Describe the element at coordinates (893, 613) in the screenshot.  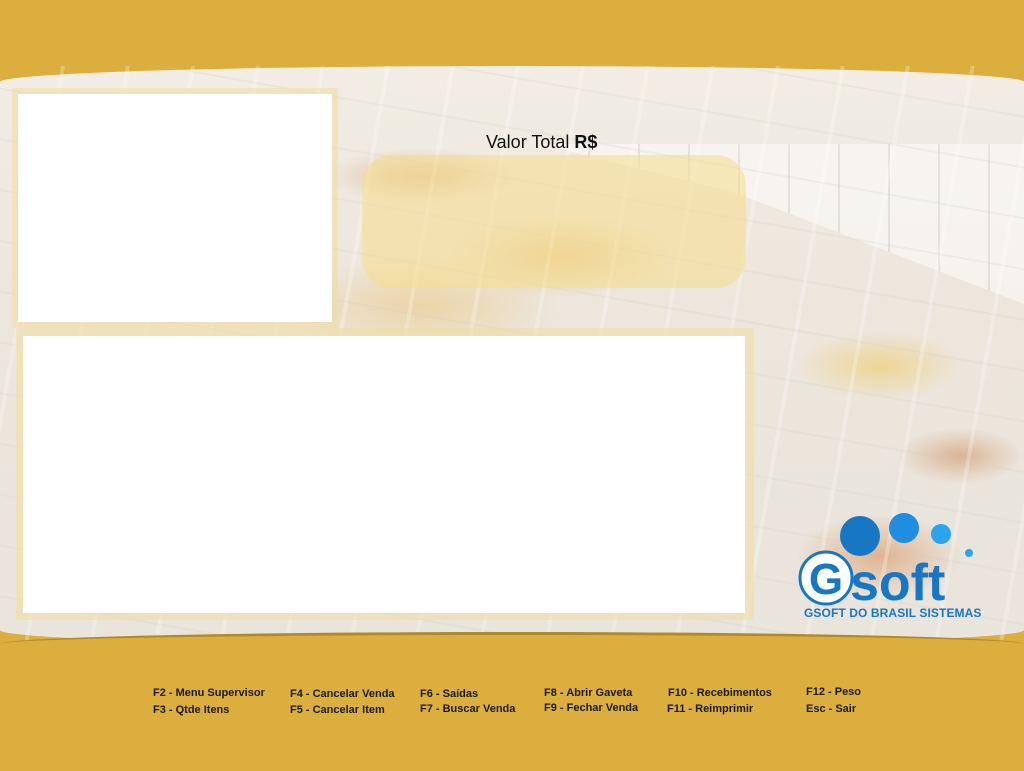
I see `logo-subtitle: GSOFT DO BRASIL SISTEMAS` at that location.